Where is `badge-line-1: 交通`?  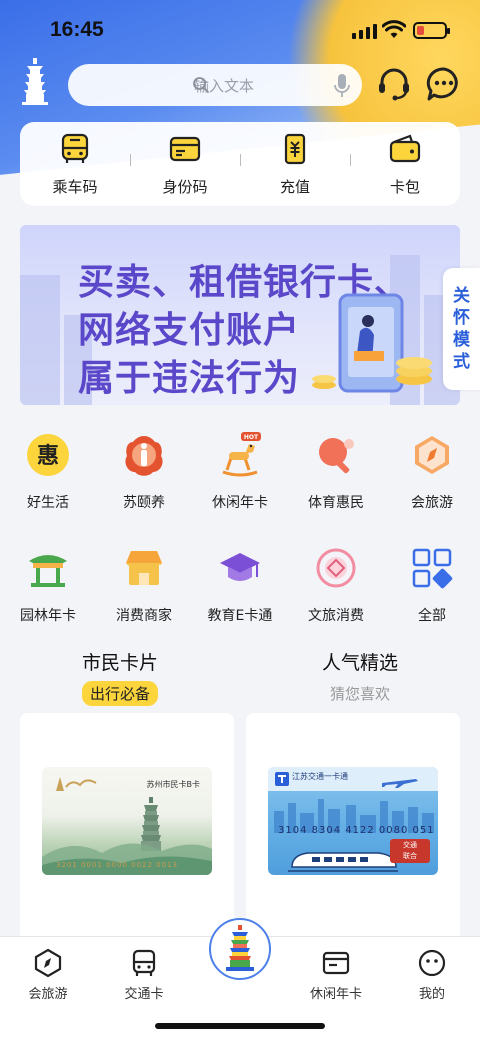
badge-line-1: 交通 is located at coordinates (410, 845).